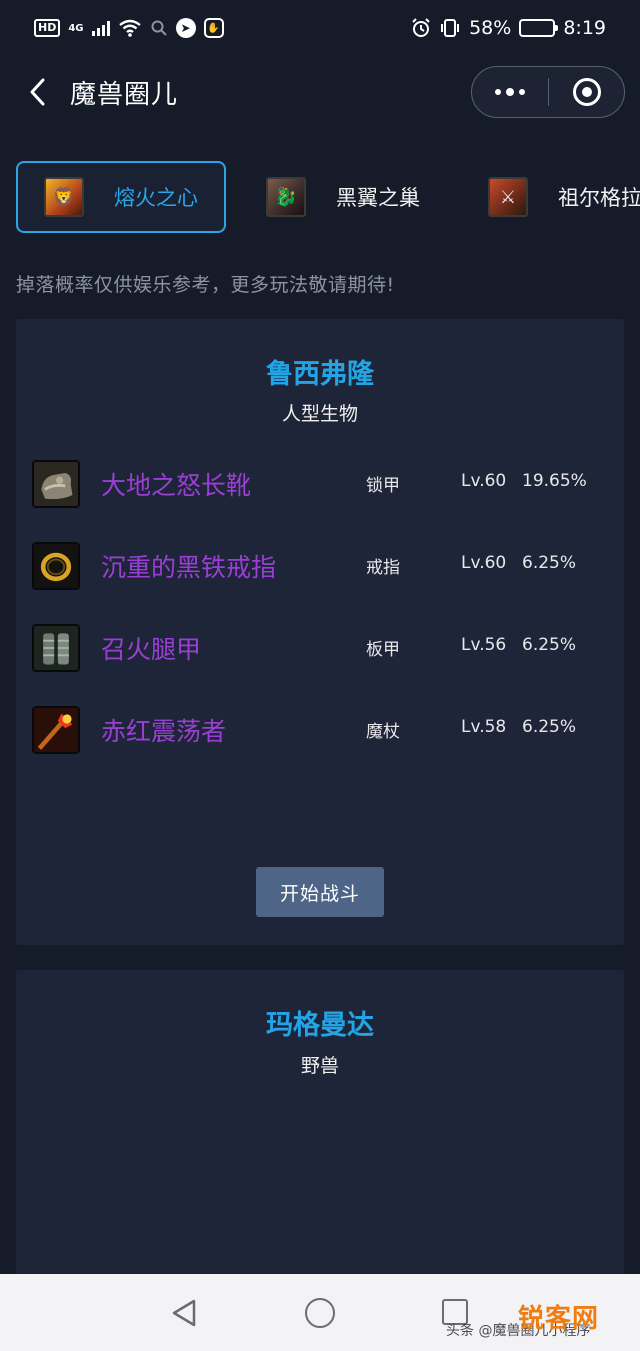 This screenshot has width=640, height=1351. Describe the element at coordinates (56, 566) in the screenshot. I see `ring-icon` at that location.